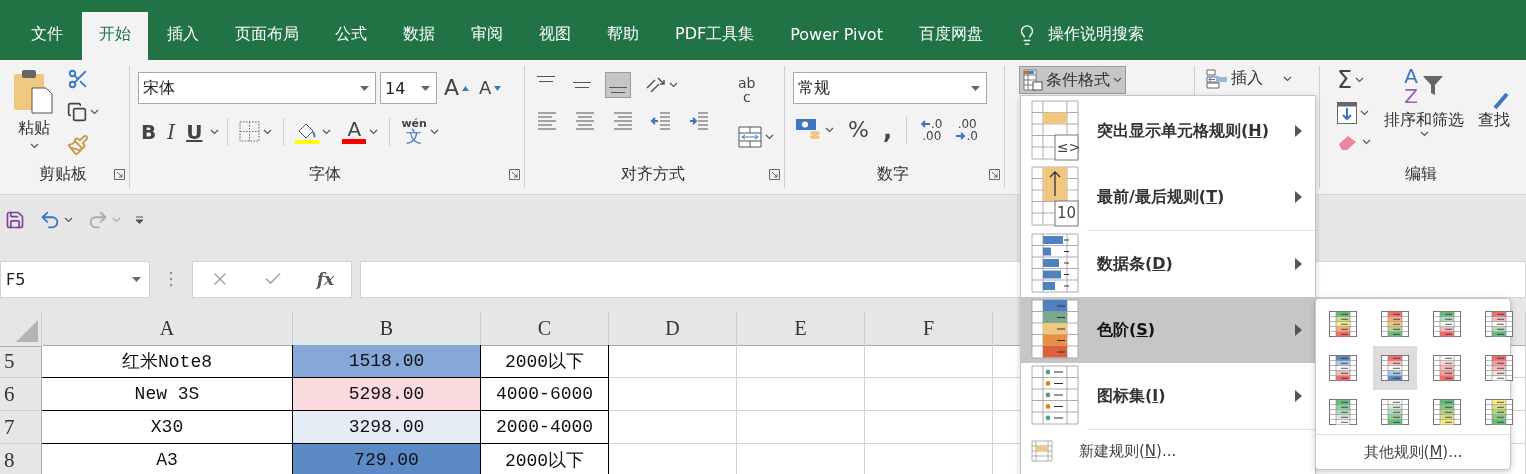 Image resolution: width=1526 pixels, height=474 pixels. I want to click on ribbon-tab: 审阅, so click(487, 36).